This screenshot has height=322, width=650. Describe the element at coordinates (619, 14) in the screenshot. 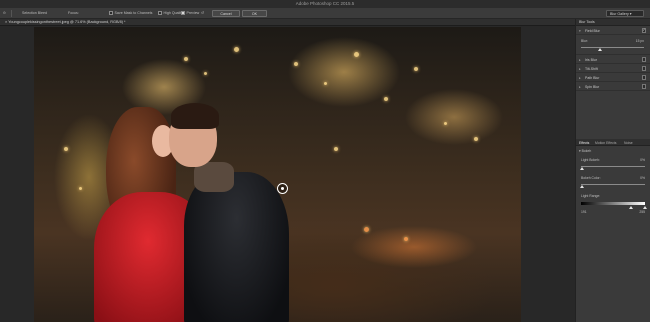

I see `workspace-label: Blur Gallery` at that location.